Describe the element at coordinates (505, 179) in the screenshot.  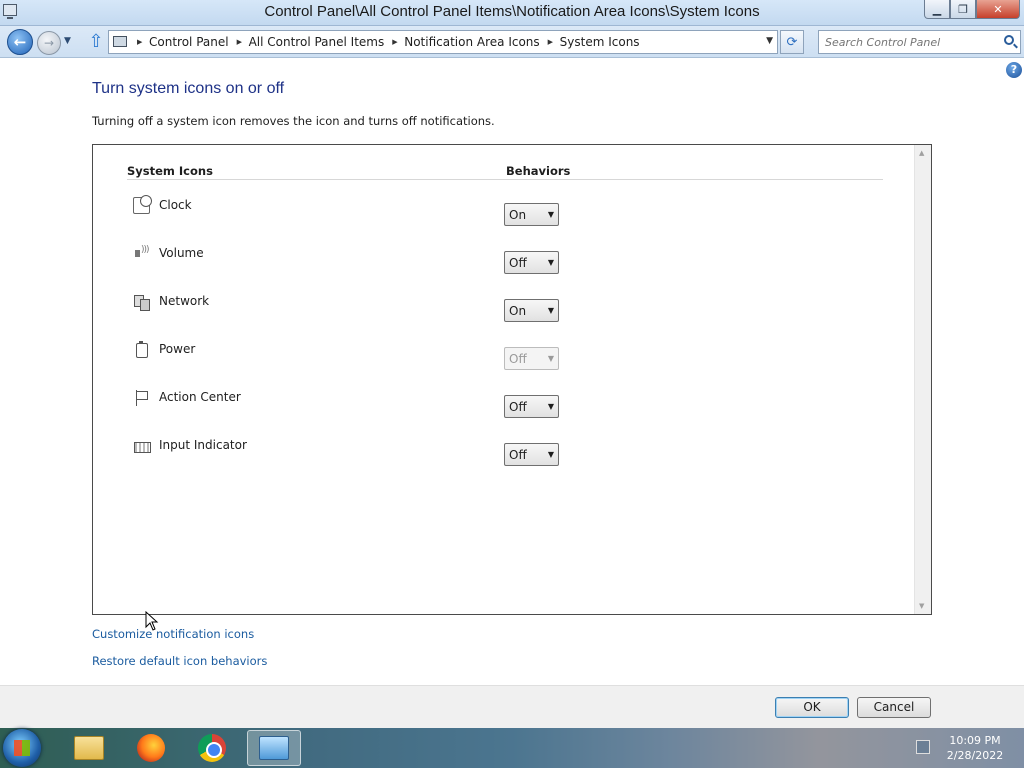
I see `header-divider` at that location.